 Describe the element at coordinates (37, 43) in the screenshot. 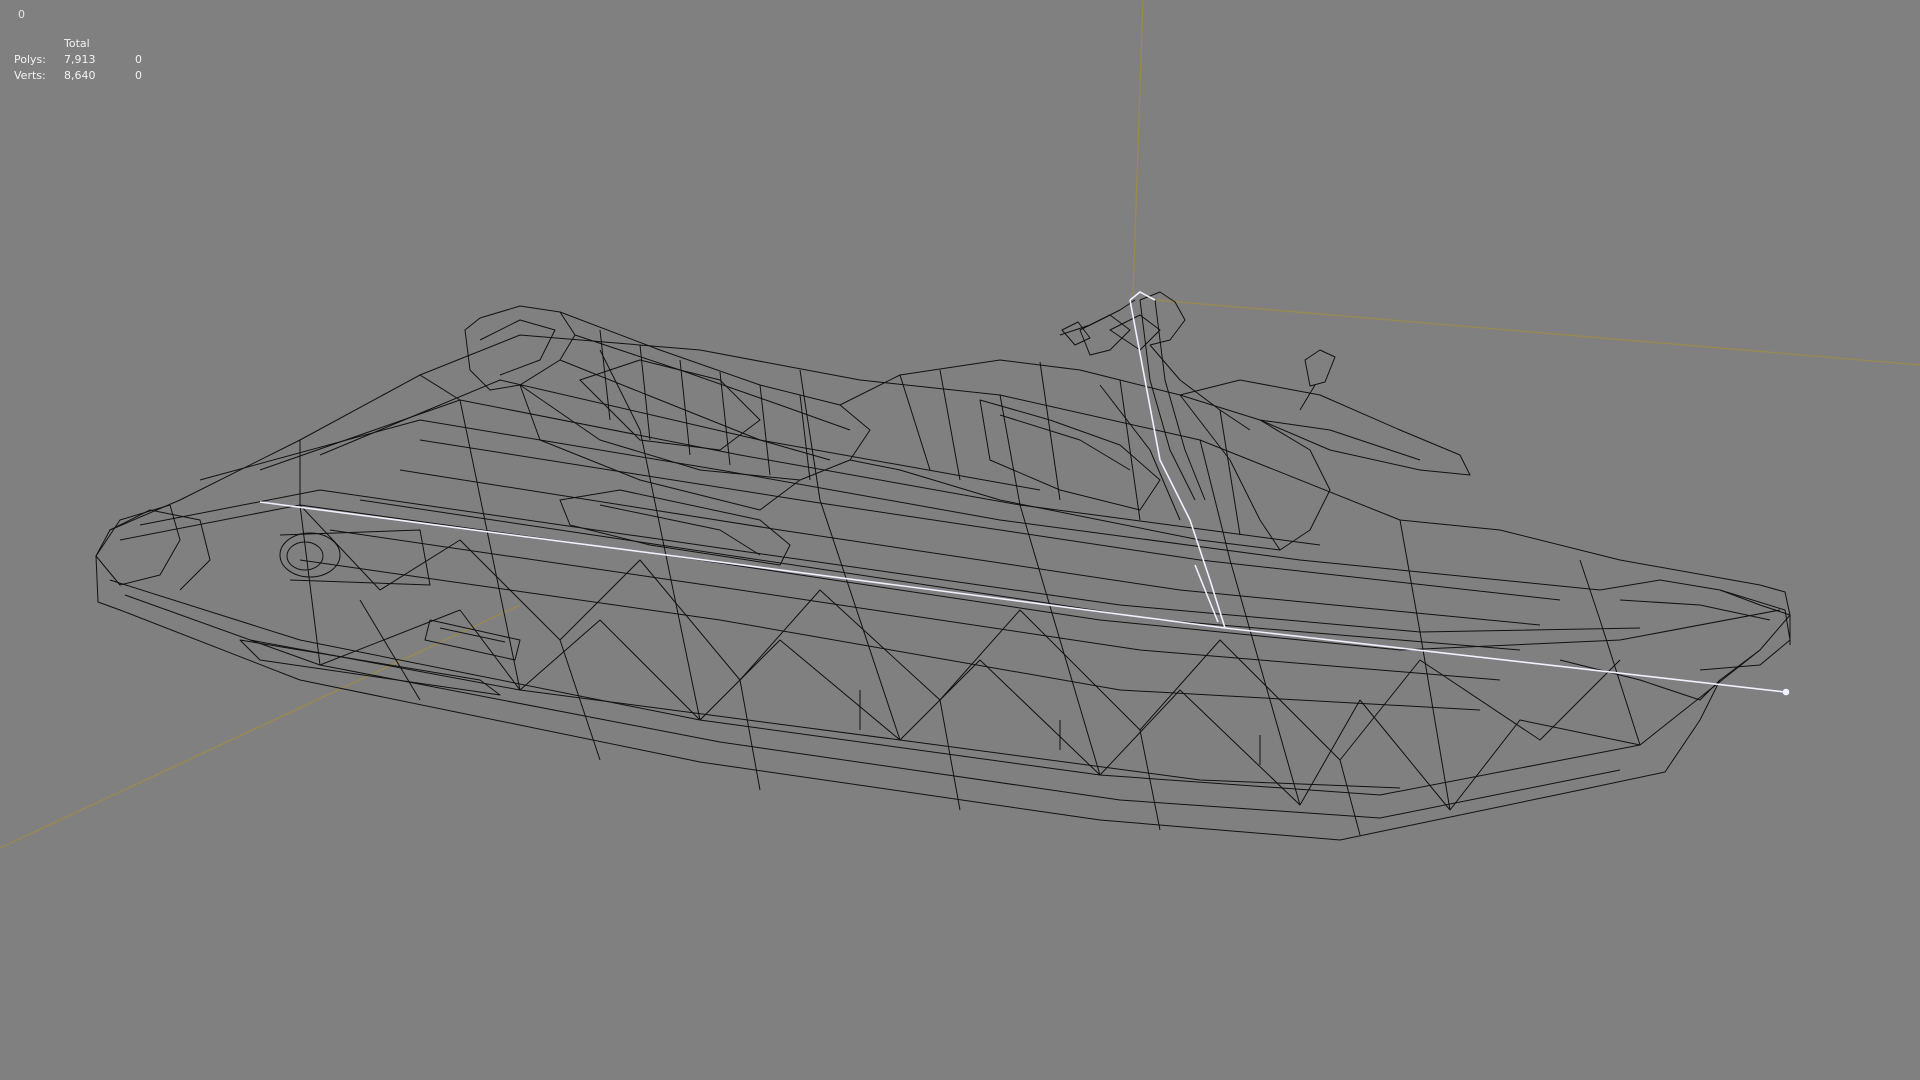

I see `stats-header-blank` at that location.